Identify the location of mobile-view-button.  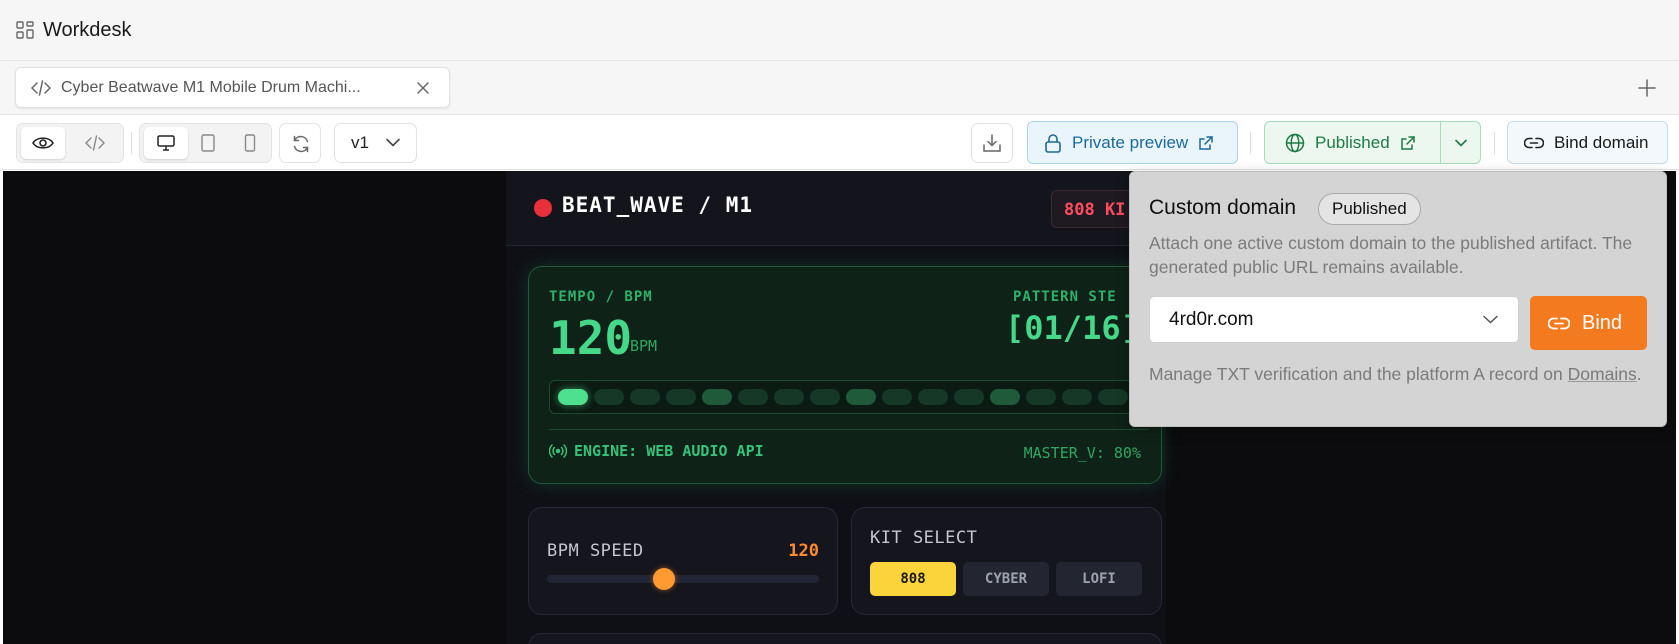
(250, 143).